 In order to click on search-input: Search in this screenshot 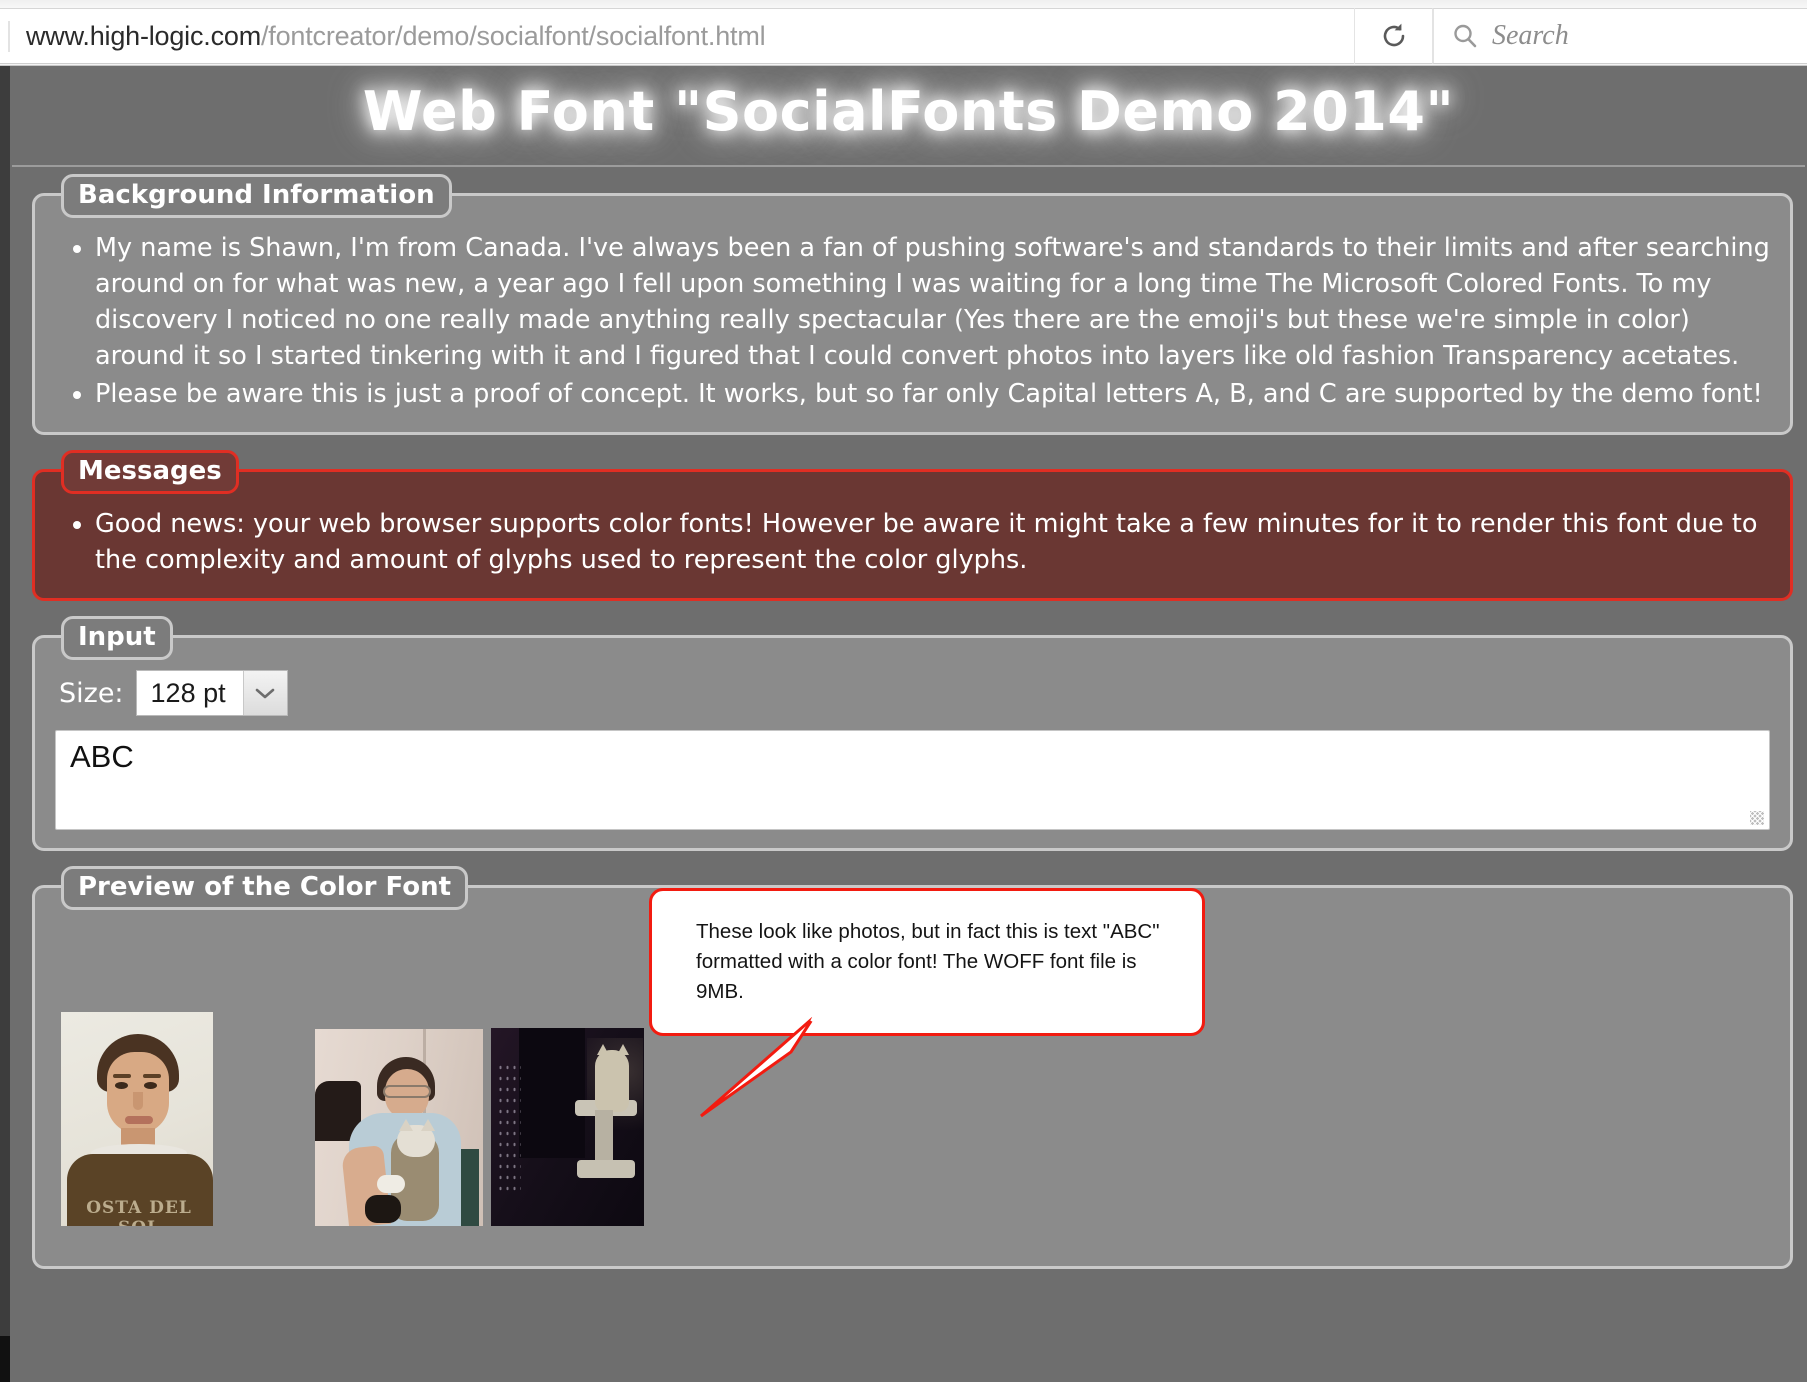, I will do `click(1530, 36)`.